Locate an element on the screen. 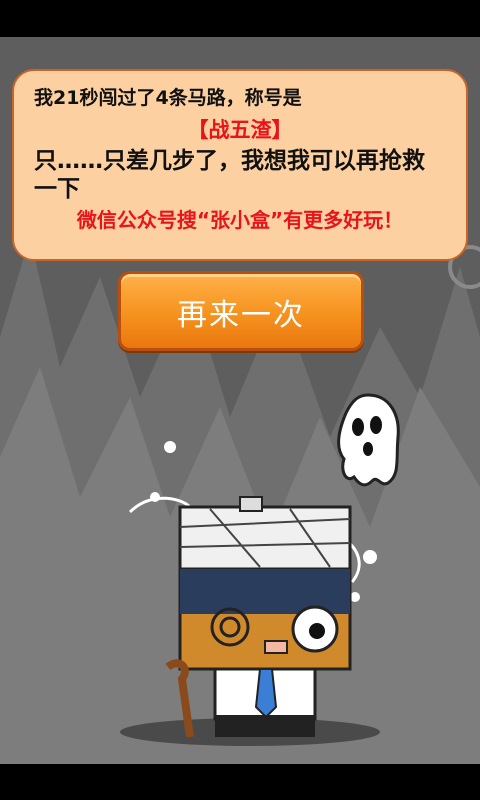 This screenshot has width=480, height=800. result-title-text: 【战五渣】 is located at coordinates (240, 130).